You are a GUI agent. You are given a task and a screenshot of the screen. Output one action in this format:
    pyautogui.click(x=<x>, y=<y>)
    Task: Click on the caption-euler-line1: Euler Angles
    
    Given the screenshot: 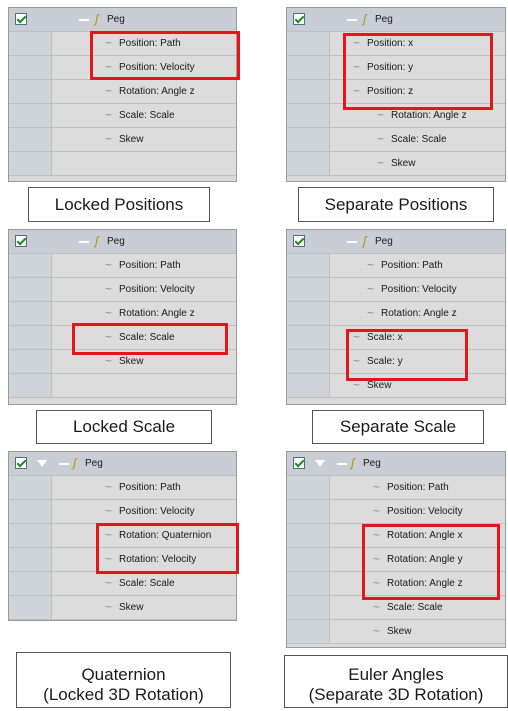 What is the action you would take?
    pyautogui.click(x=396, y=674)
    